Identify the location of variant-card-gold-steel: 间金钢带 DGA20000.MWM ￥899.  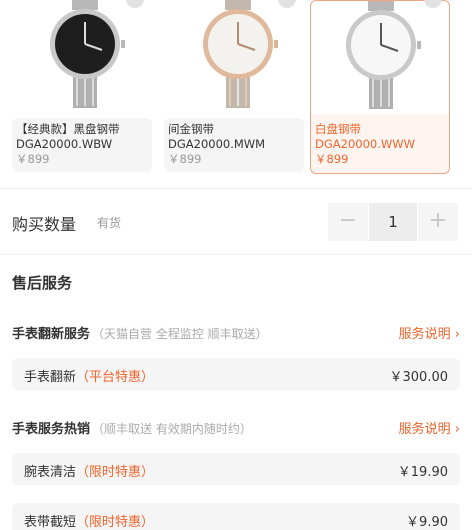
(234, 87).